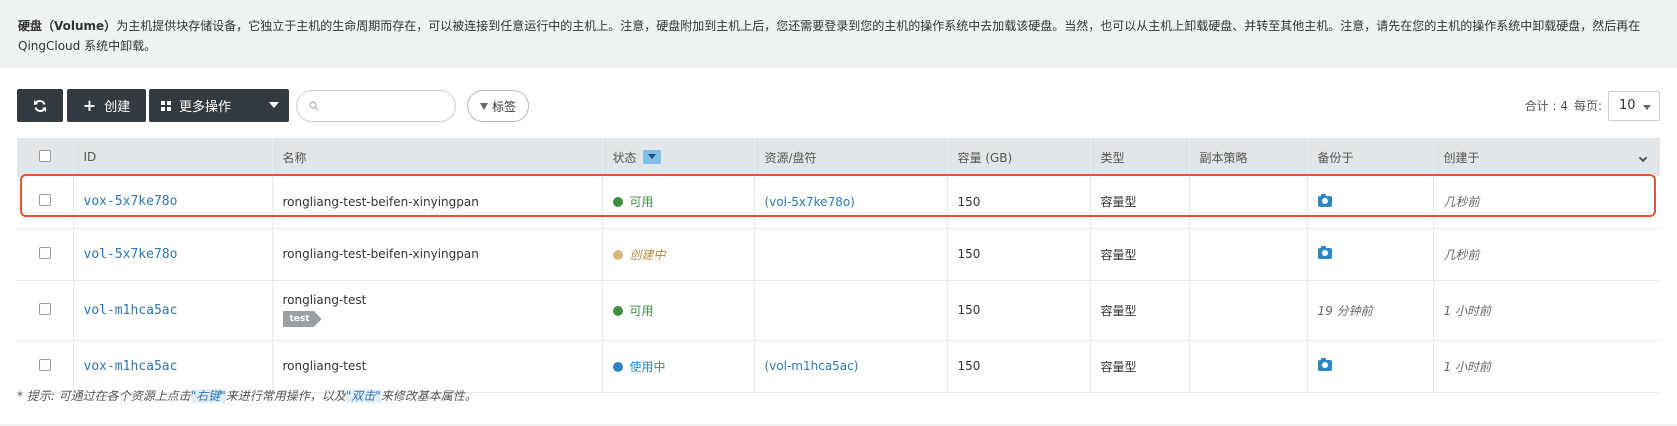 The width and height of the screenshot is (1677, 426). What do you see at coordinates (1140, 157) in the screenshot?
I see `header-type: 类型` at bounding box center [1140, 157].